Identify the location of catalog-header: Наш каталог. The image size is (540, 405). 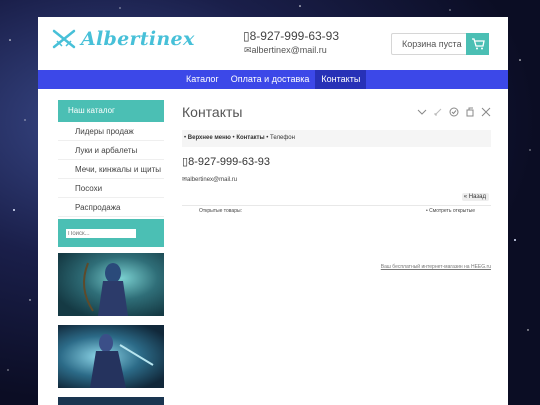
(111, 111).